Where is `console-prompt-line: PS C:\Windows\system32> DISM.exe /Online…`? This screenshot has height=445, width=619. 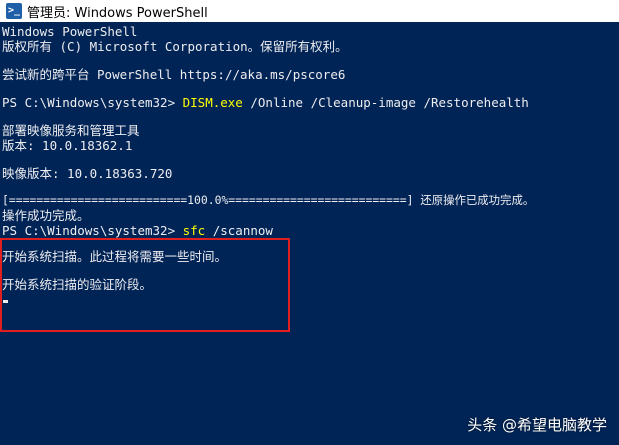 console-prompt-line: PS C:\Windows\system32> DISM.exe /Online… is located at coordinates (265, 102).